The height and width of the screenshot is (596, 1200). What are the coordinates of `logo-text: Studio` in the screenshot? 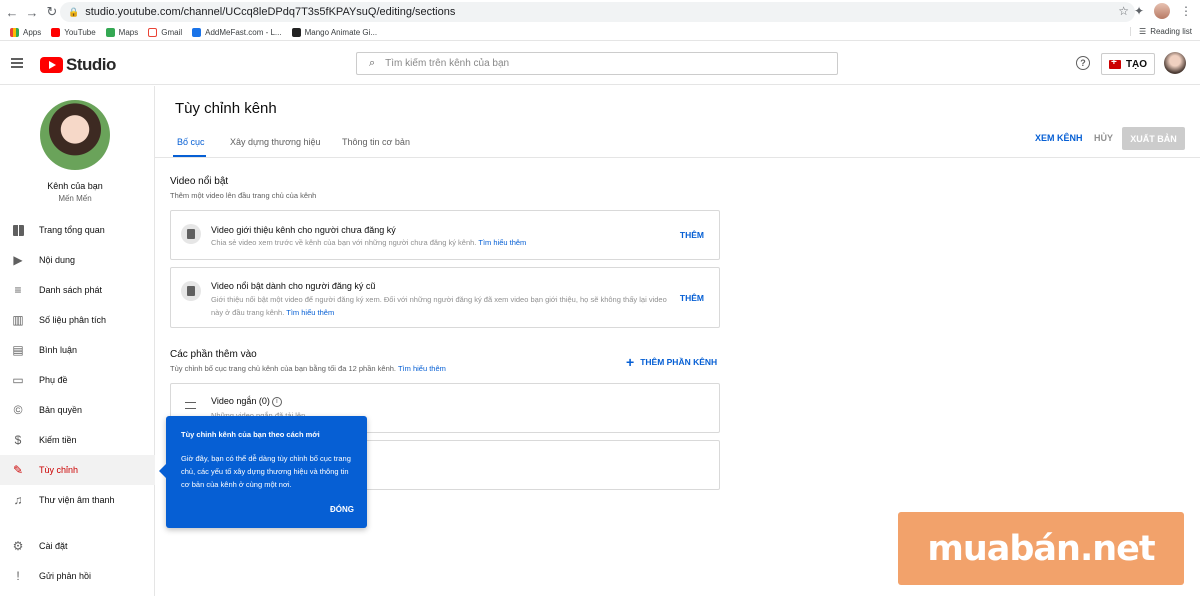 It's located at (91, 64).